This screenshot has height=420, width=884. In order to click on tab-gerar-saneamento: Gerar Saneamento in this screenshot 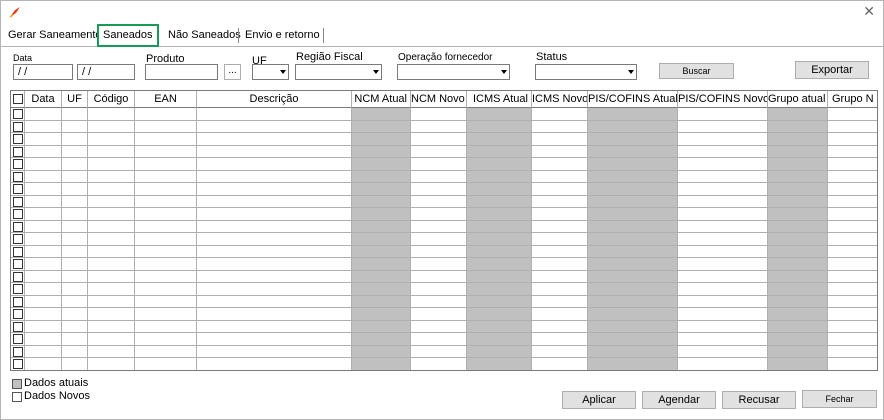, I will do `click(55, 35)`.